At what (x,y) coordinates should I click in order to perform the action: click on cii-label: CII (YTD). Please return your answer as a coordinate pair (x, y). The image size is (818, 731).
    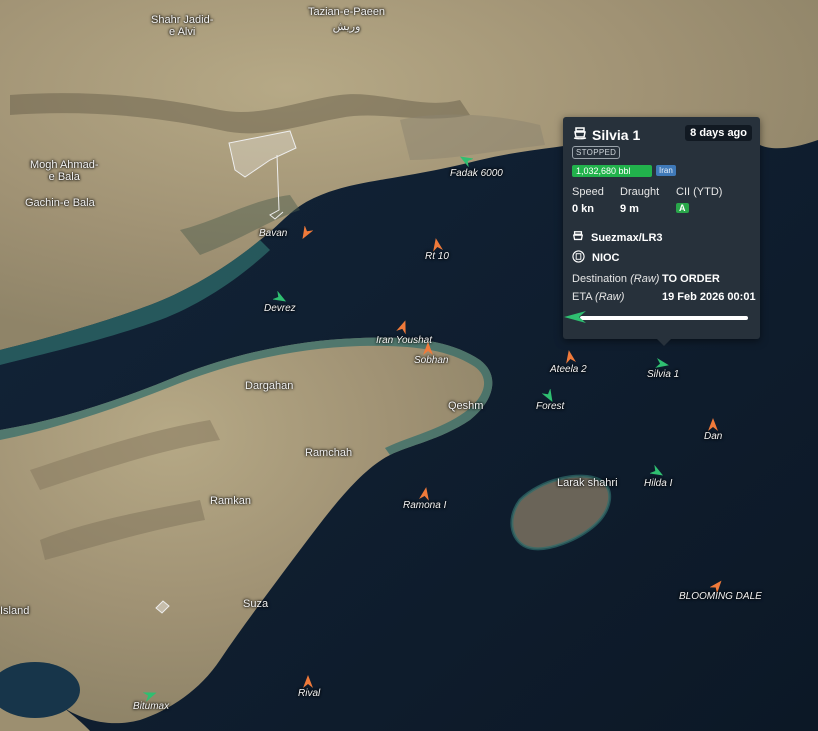
    Looking at the image, I should click on (699, 192).